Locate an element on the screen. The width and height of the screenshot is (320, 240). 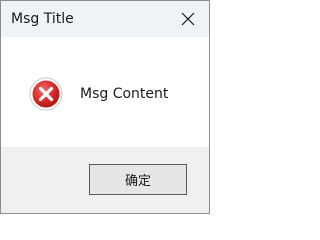
close-button is located at coordinates (188, 19).